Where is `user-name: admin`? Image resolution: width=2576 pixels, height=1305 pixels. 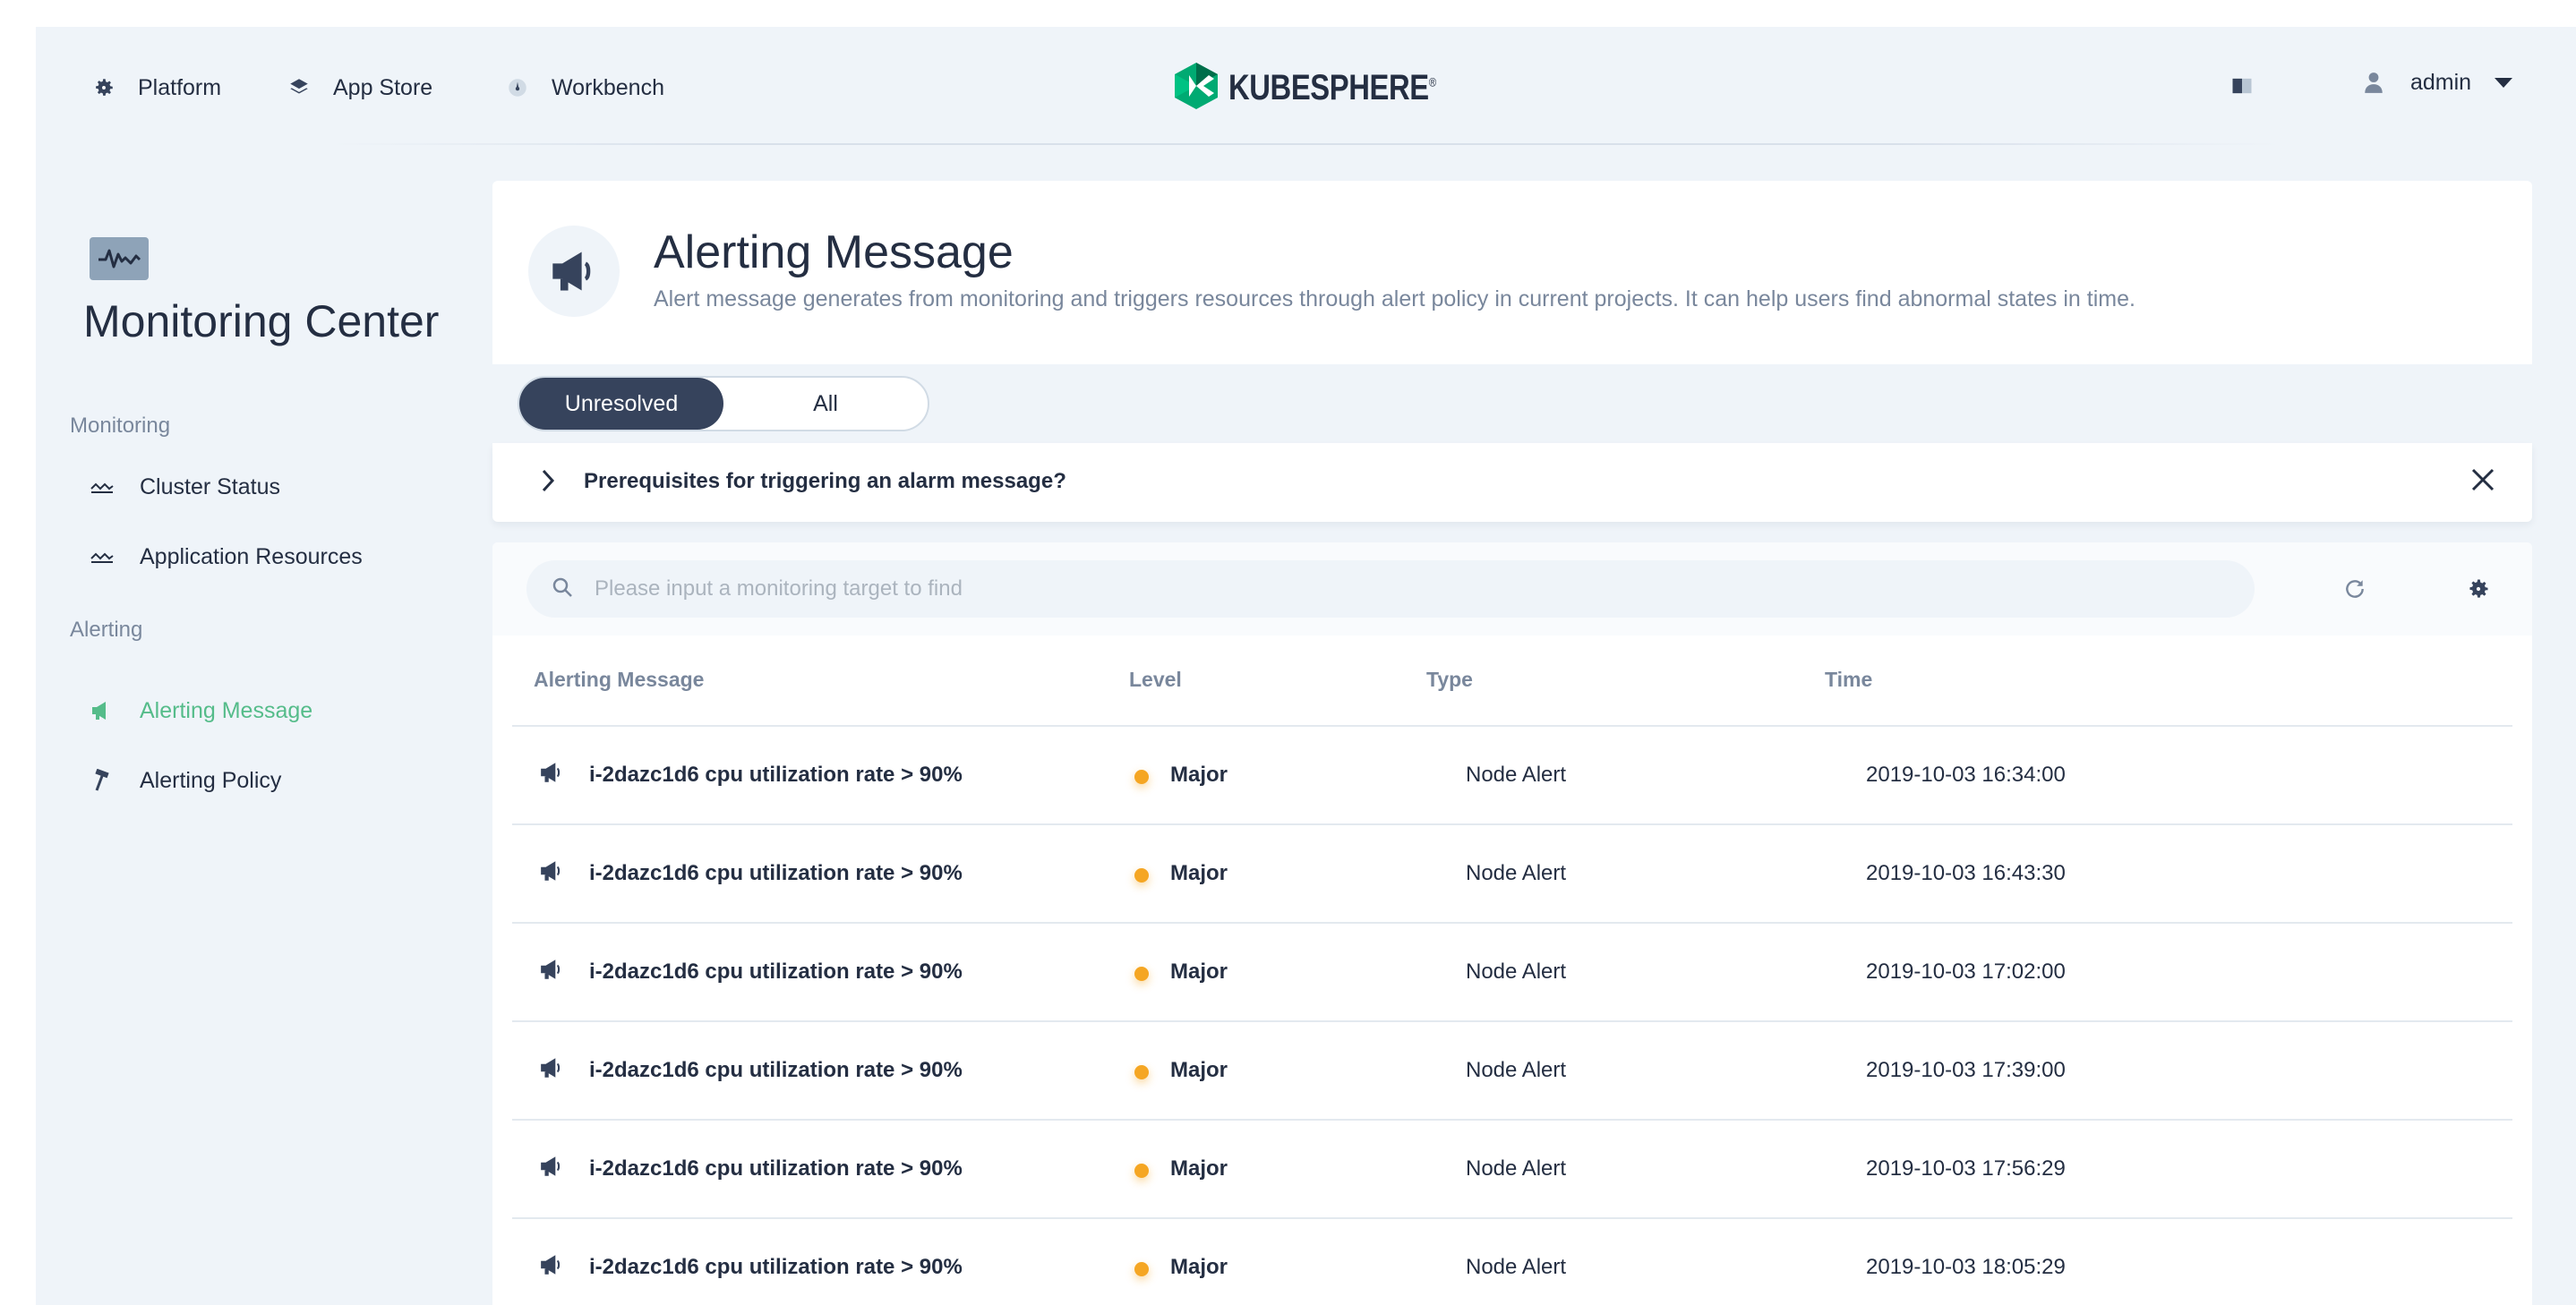 user-name: admin is located at coordinates (2441, 82).